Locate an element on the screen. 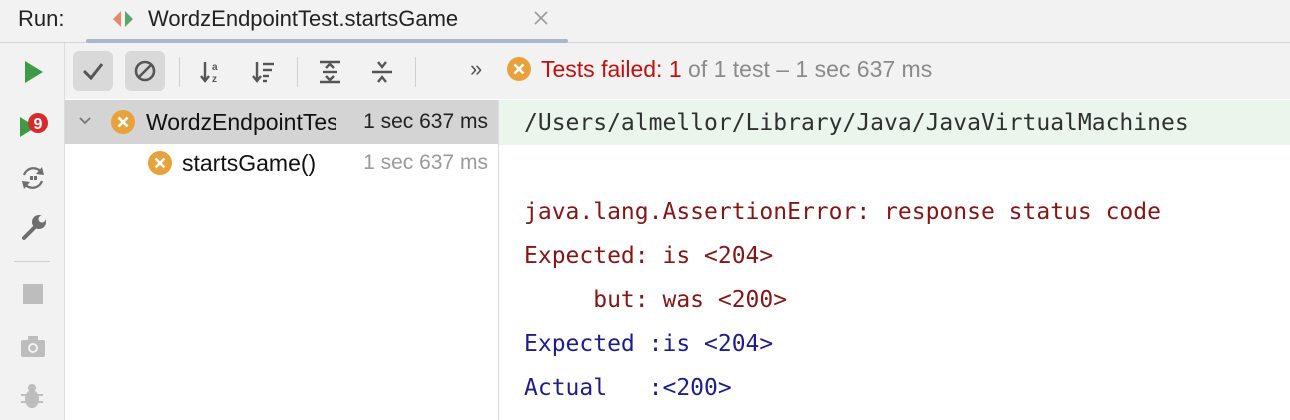 This screenshot has height=420, width=1290. run-side-toolbar: 9 is located at coordinates (32, 231).